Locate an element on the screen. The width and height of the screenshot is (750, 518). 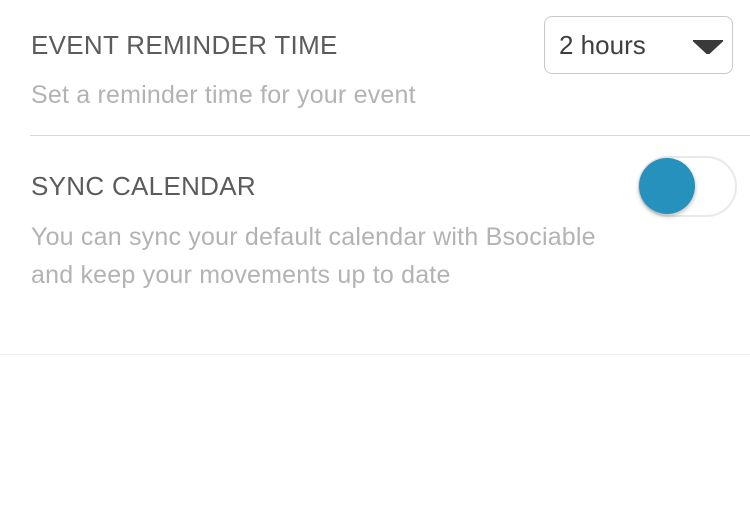
reminder-time-select: 2 hours is located at coordinates (638, 45).